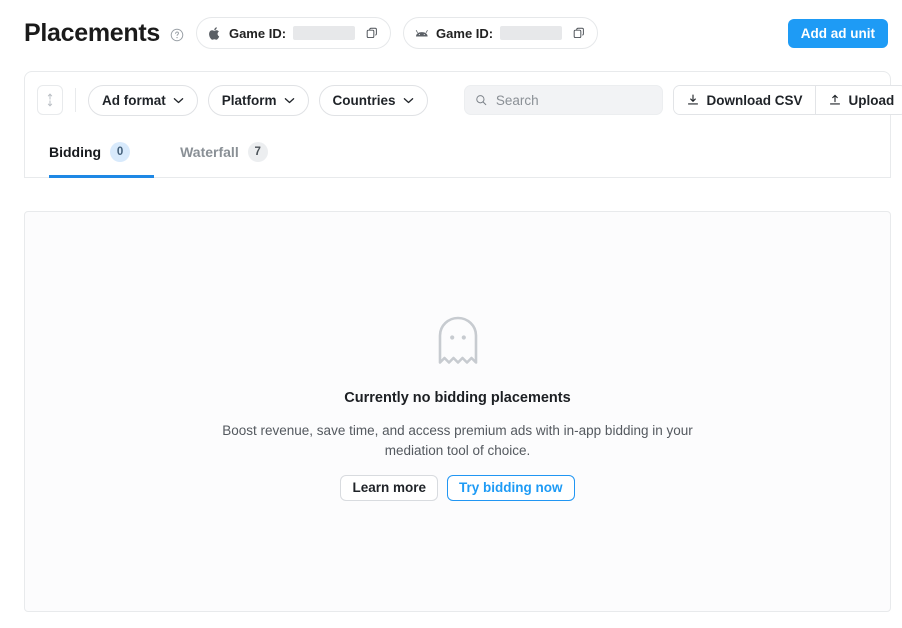 The width and height of the screenshot is (902, 628). What do you see at coordinates (511, 488) in the screenshot?
I see `try-bidding-now-button: Try bidding now` at bounding box center [511, 488].